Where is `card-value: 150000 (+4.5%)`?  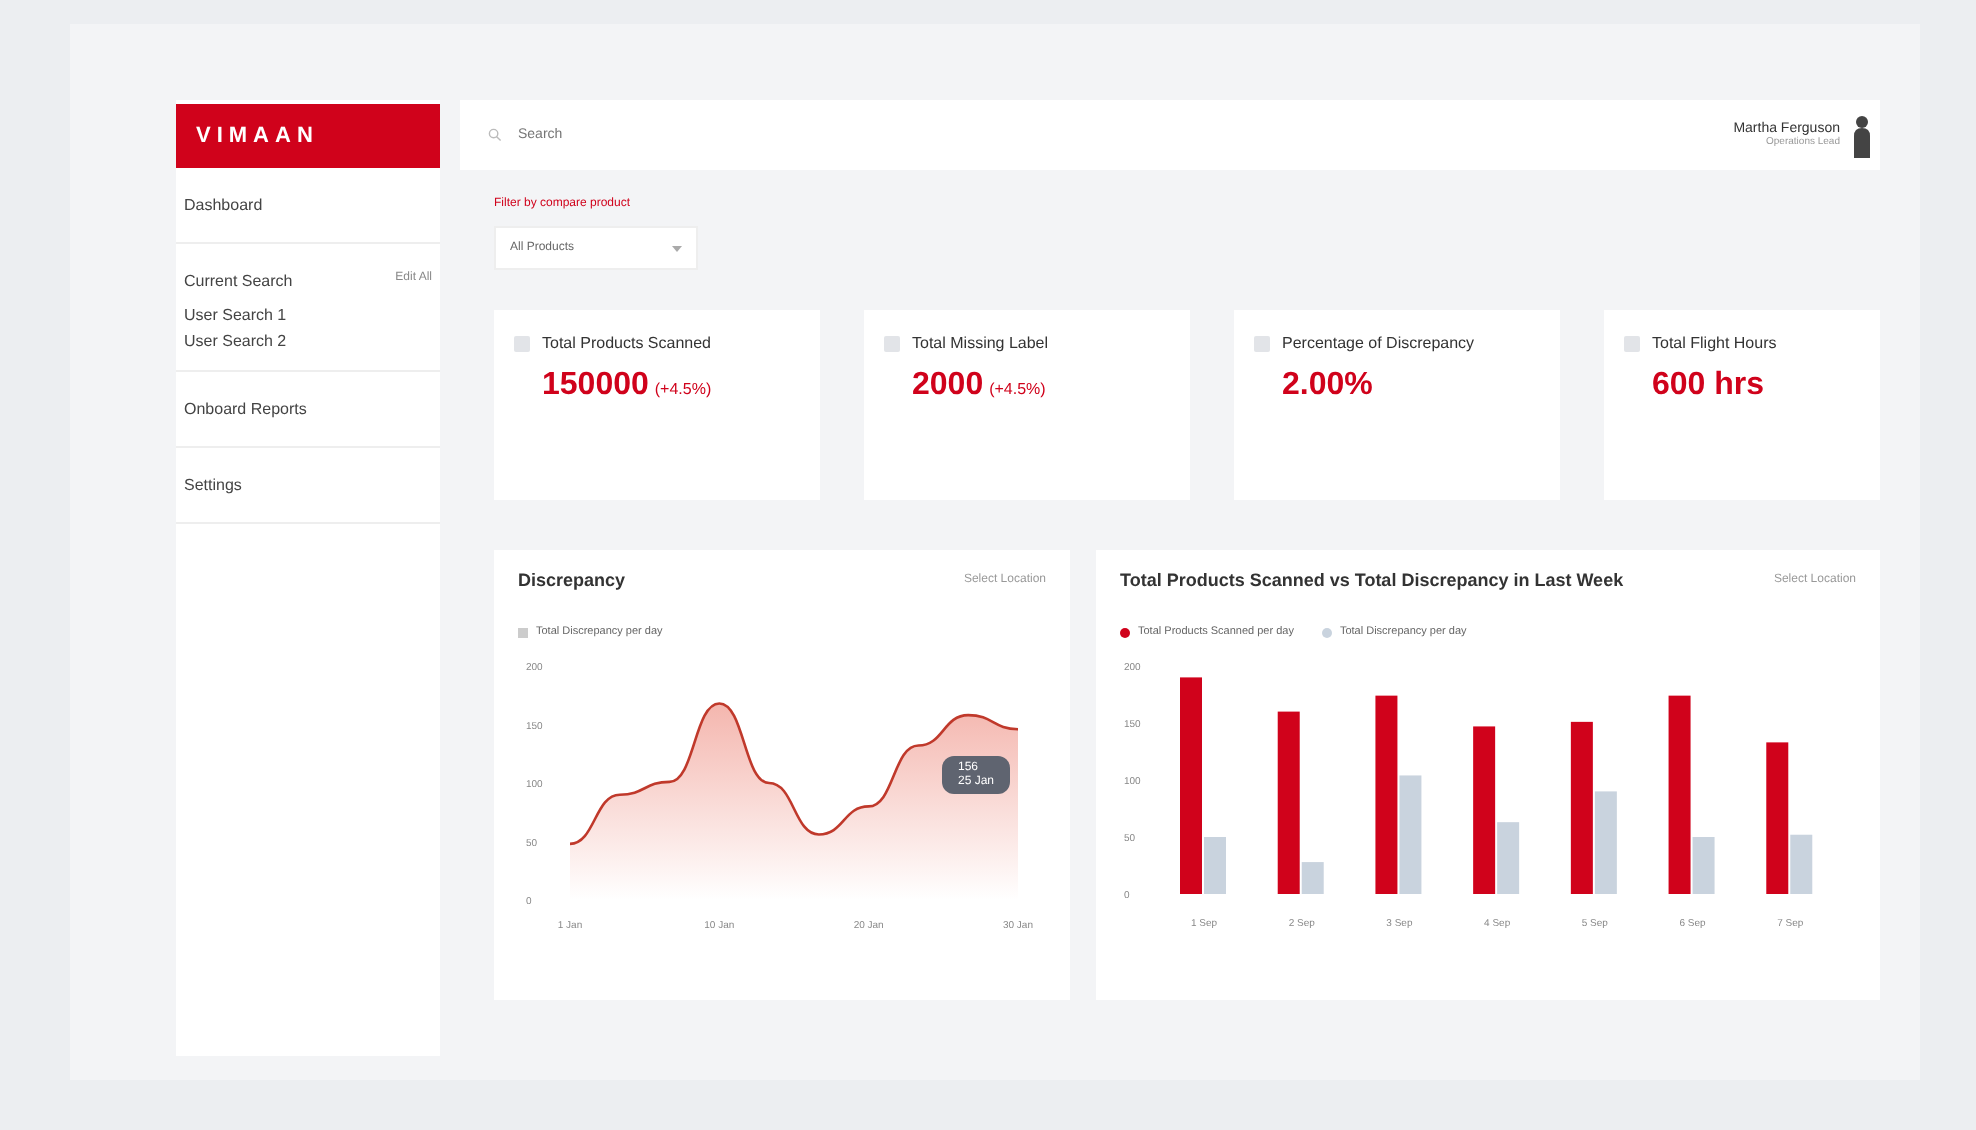 card-value: 150000 (+4.5%) is located at coordinates (628, 386).